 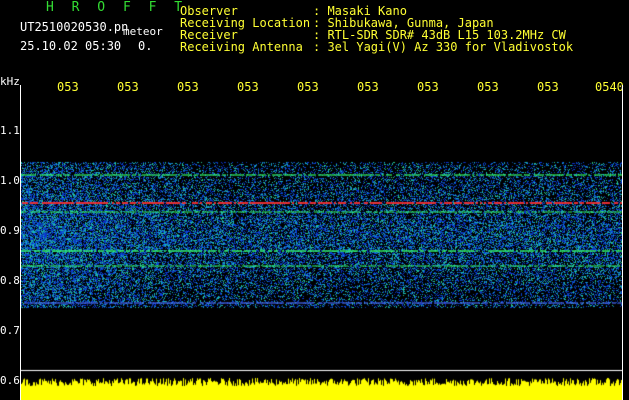 What do you see at coordinates (71, 46) in the screenshot?
I see `date-time: 25.10.02 05:30` at bounding box center [71, 46].